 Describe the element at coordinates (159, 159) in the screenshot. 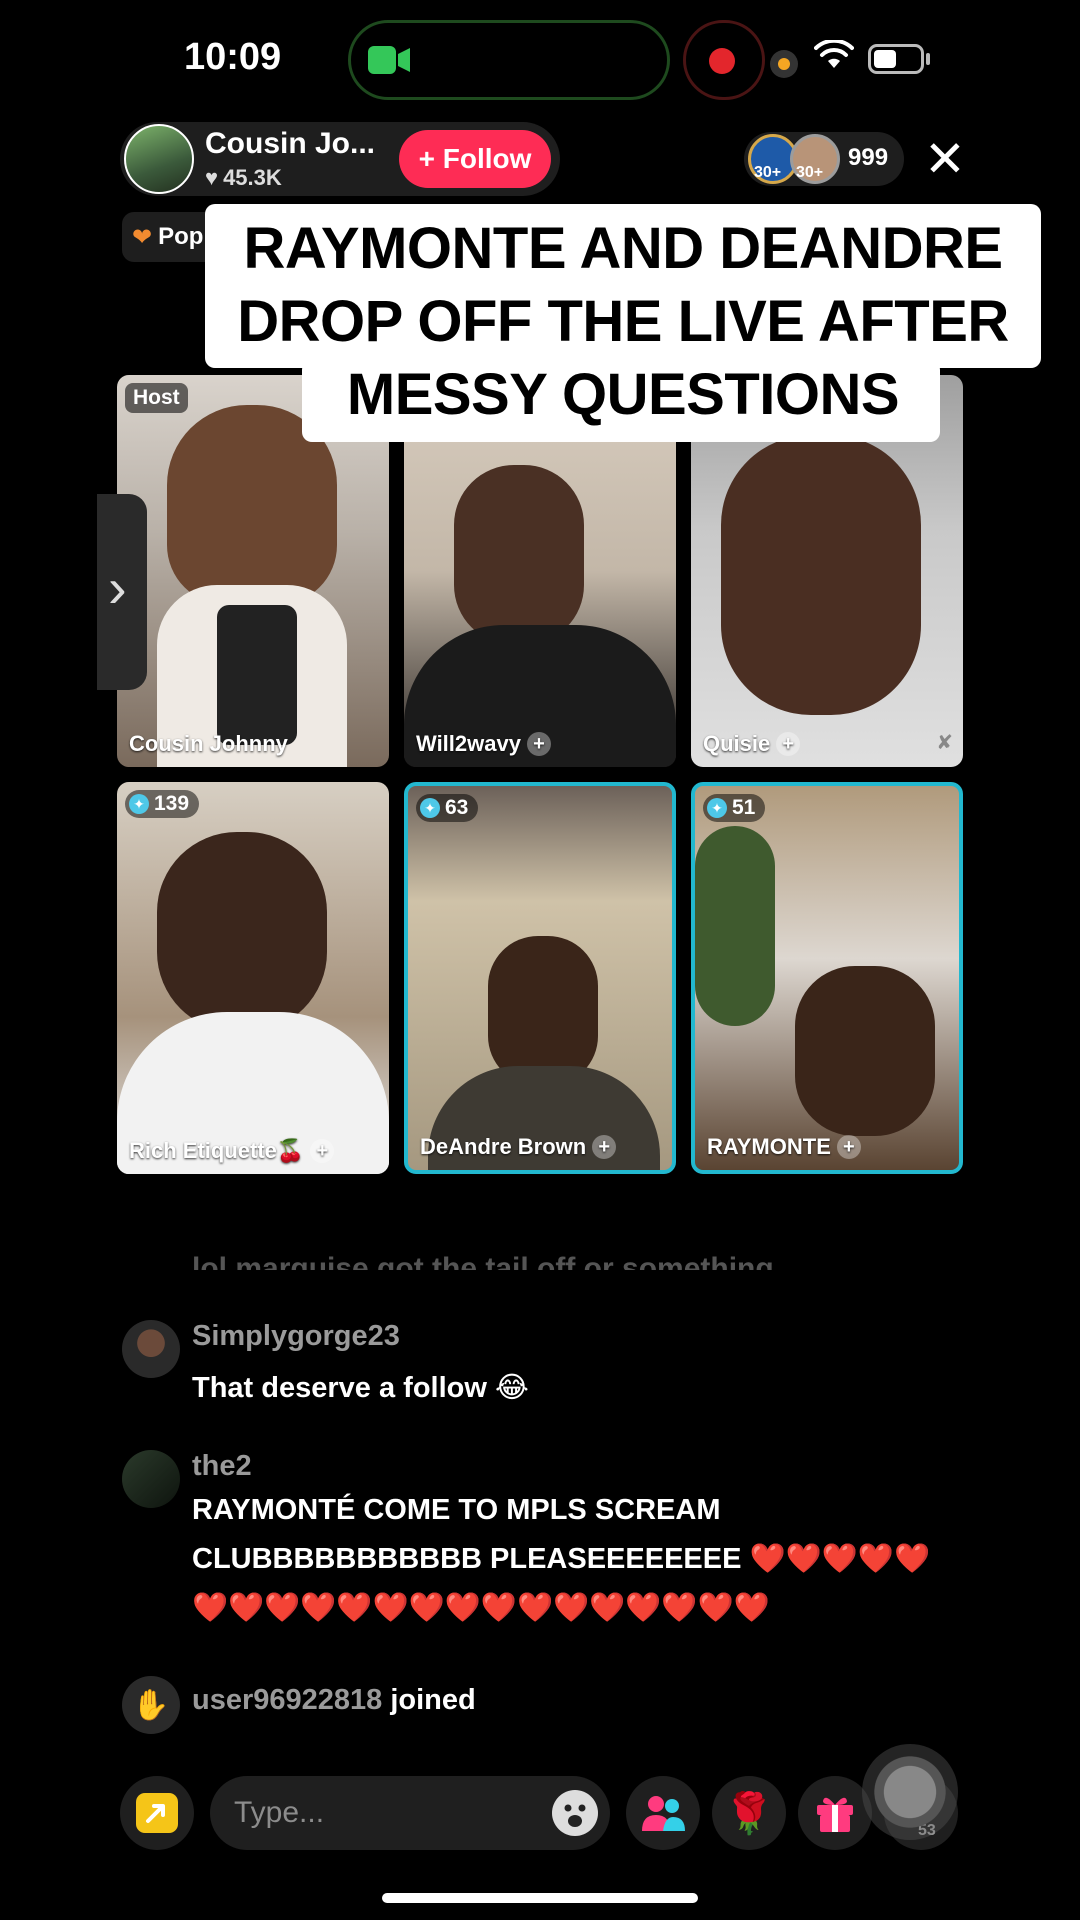

I see `host-avatar` at that location.